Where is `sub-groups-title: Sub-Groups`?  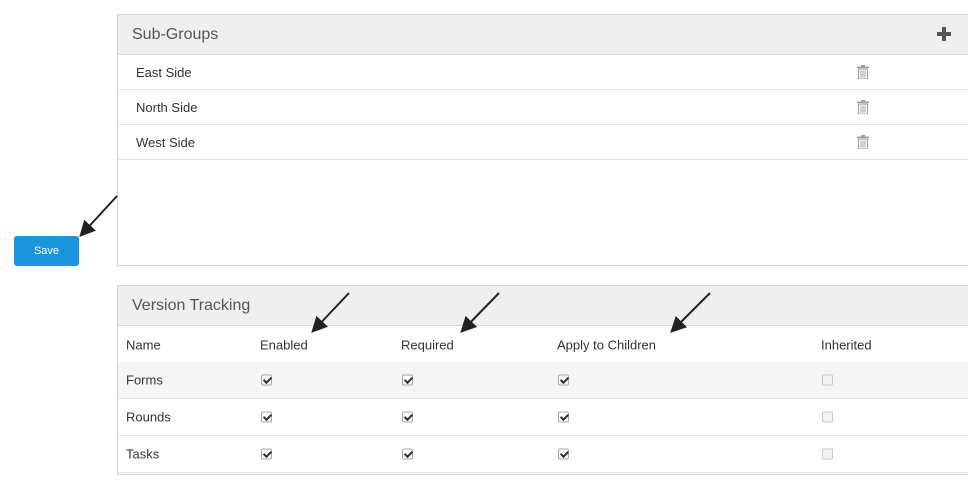
sub-groups-title: Sub-Groups is located at coordinates (175, 34).